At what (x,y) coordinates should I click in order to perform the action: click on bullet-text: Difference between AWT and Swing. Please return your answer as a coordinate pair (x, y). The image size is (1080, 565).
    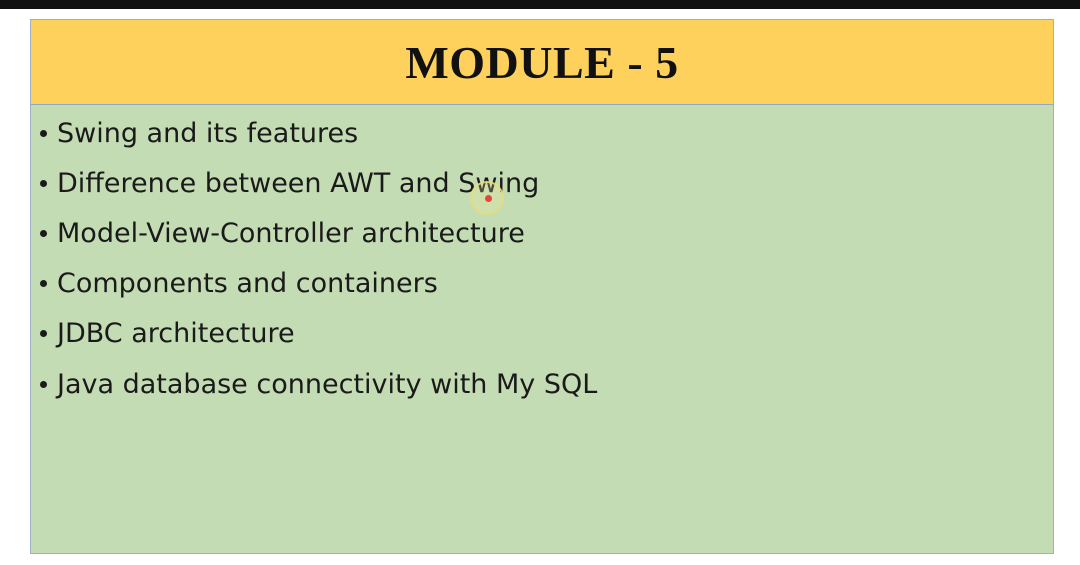
    Looking at the image, I should click on (298, 183).